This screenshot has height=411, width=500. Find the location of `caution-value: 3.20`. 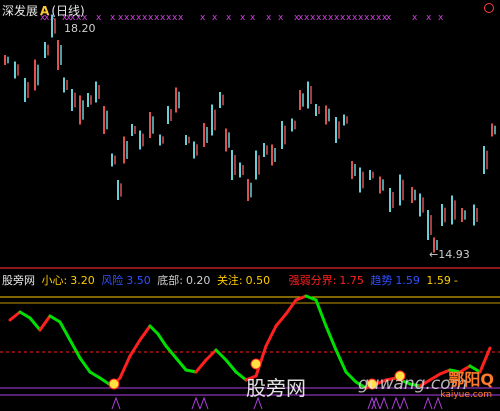

caution-value: 3.20 is located at coordinates (82, 280).